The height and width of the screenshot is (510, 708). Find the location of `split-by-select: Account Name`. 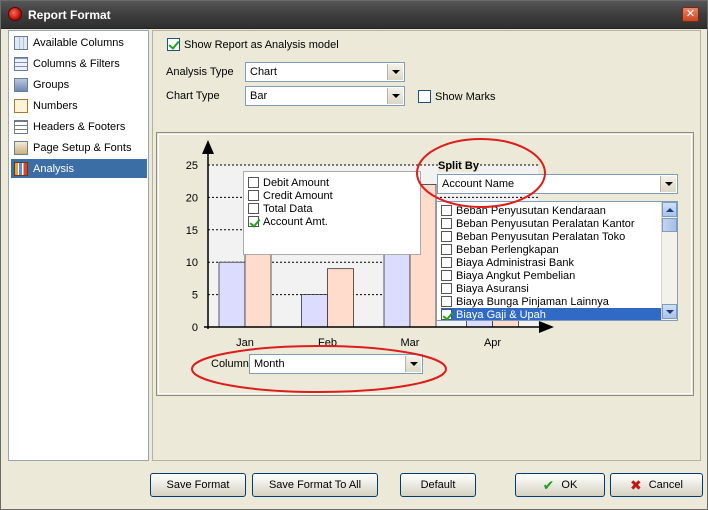

split-by-select: Account Name is located at coordinates (557, 184).